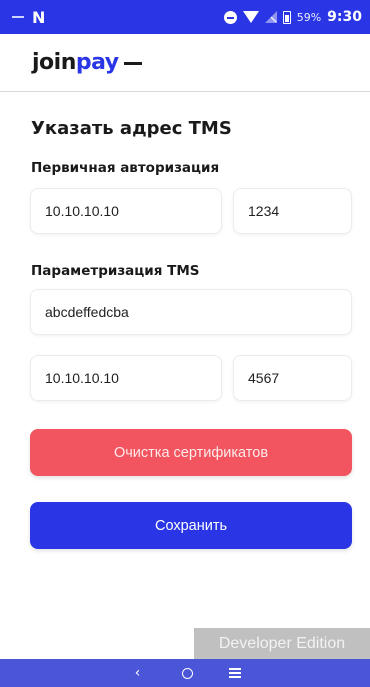  I want to click on tms-param-host-value: 10.10.10.10, so click(82, 378).